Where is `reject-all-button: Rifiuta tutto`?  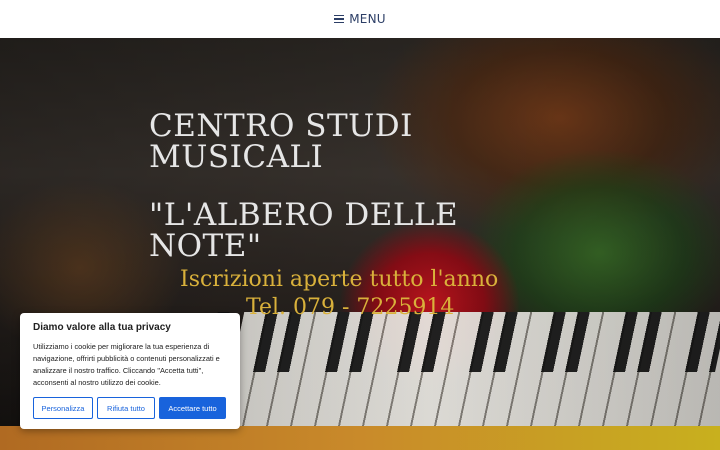
reject-all-button: Rifiuta tutto is located at coordinates (126, 408).